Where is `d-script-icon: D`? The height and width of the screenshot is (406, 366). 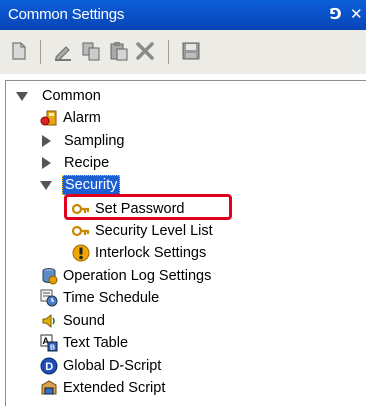
d-script-icon: D is located at coordinates (49, 366).